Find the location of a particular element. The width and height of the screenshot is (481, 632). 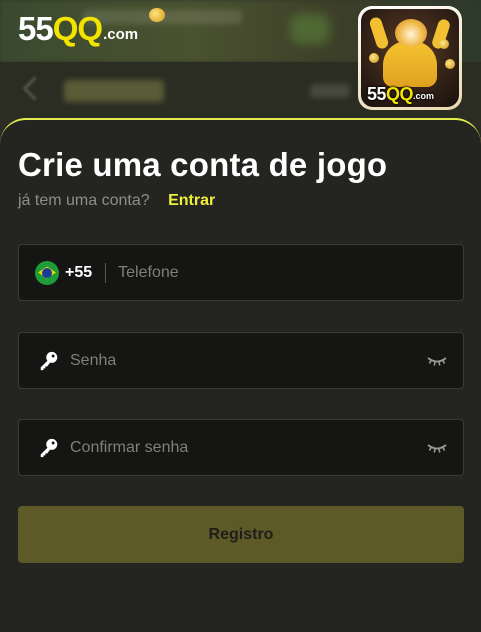

app-icon-label: 55 QQ .com is located at coordinates (400, 94).